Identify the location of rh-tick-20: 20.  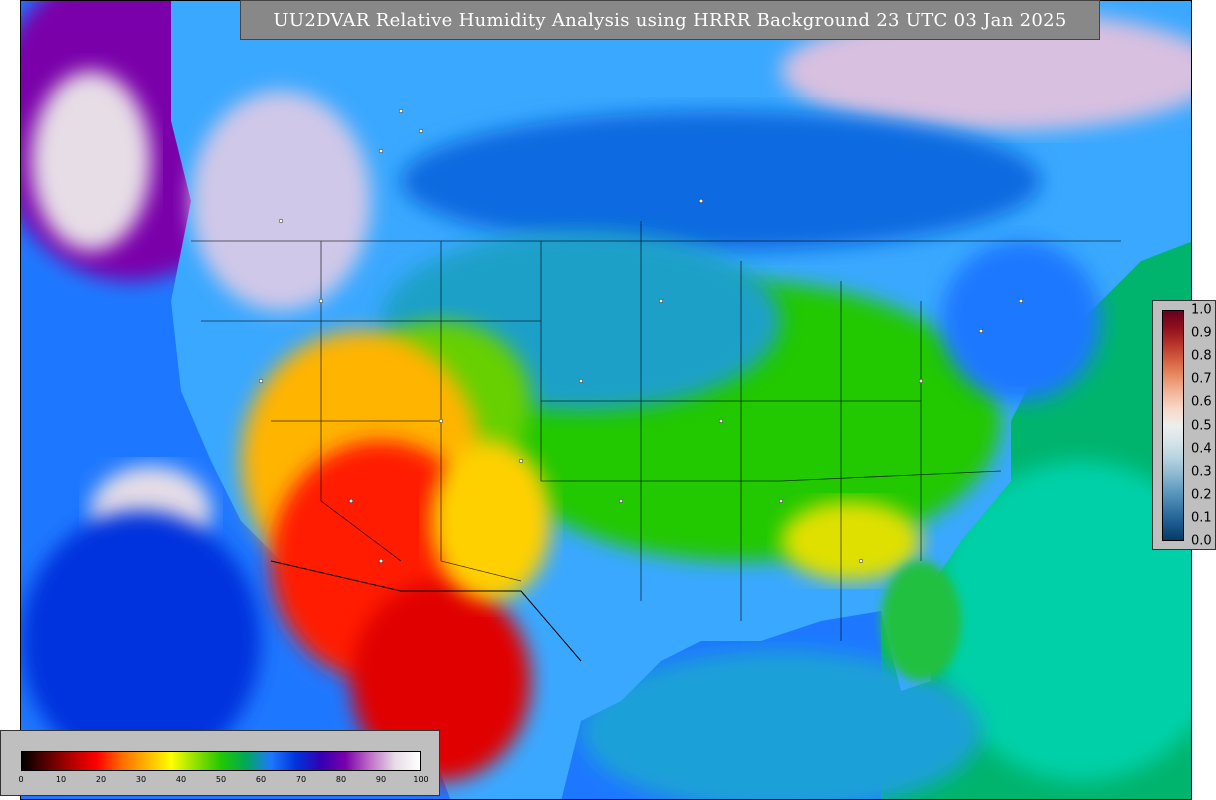
(101, 779).